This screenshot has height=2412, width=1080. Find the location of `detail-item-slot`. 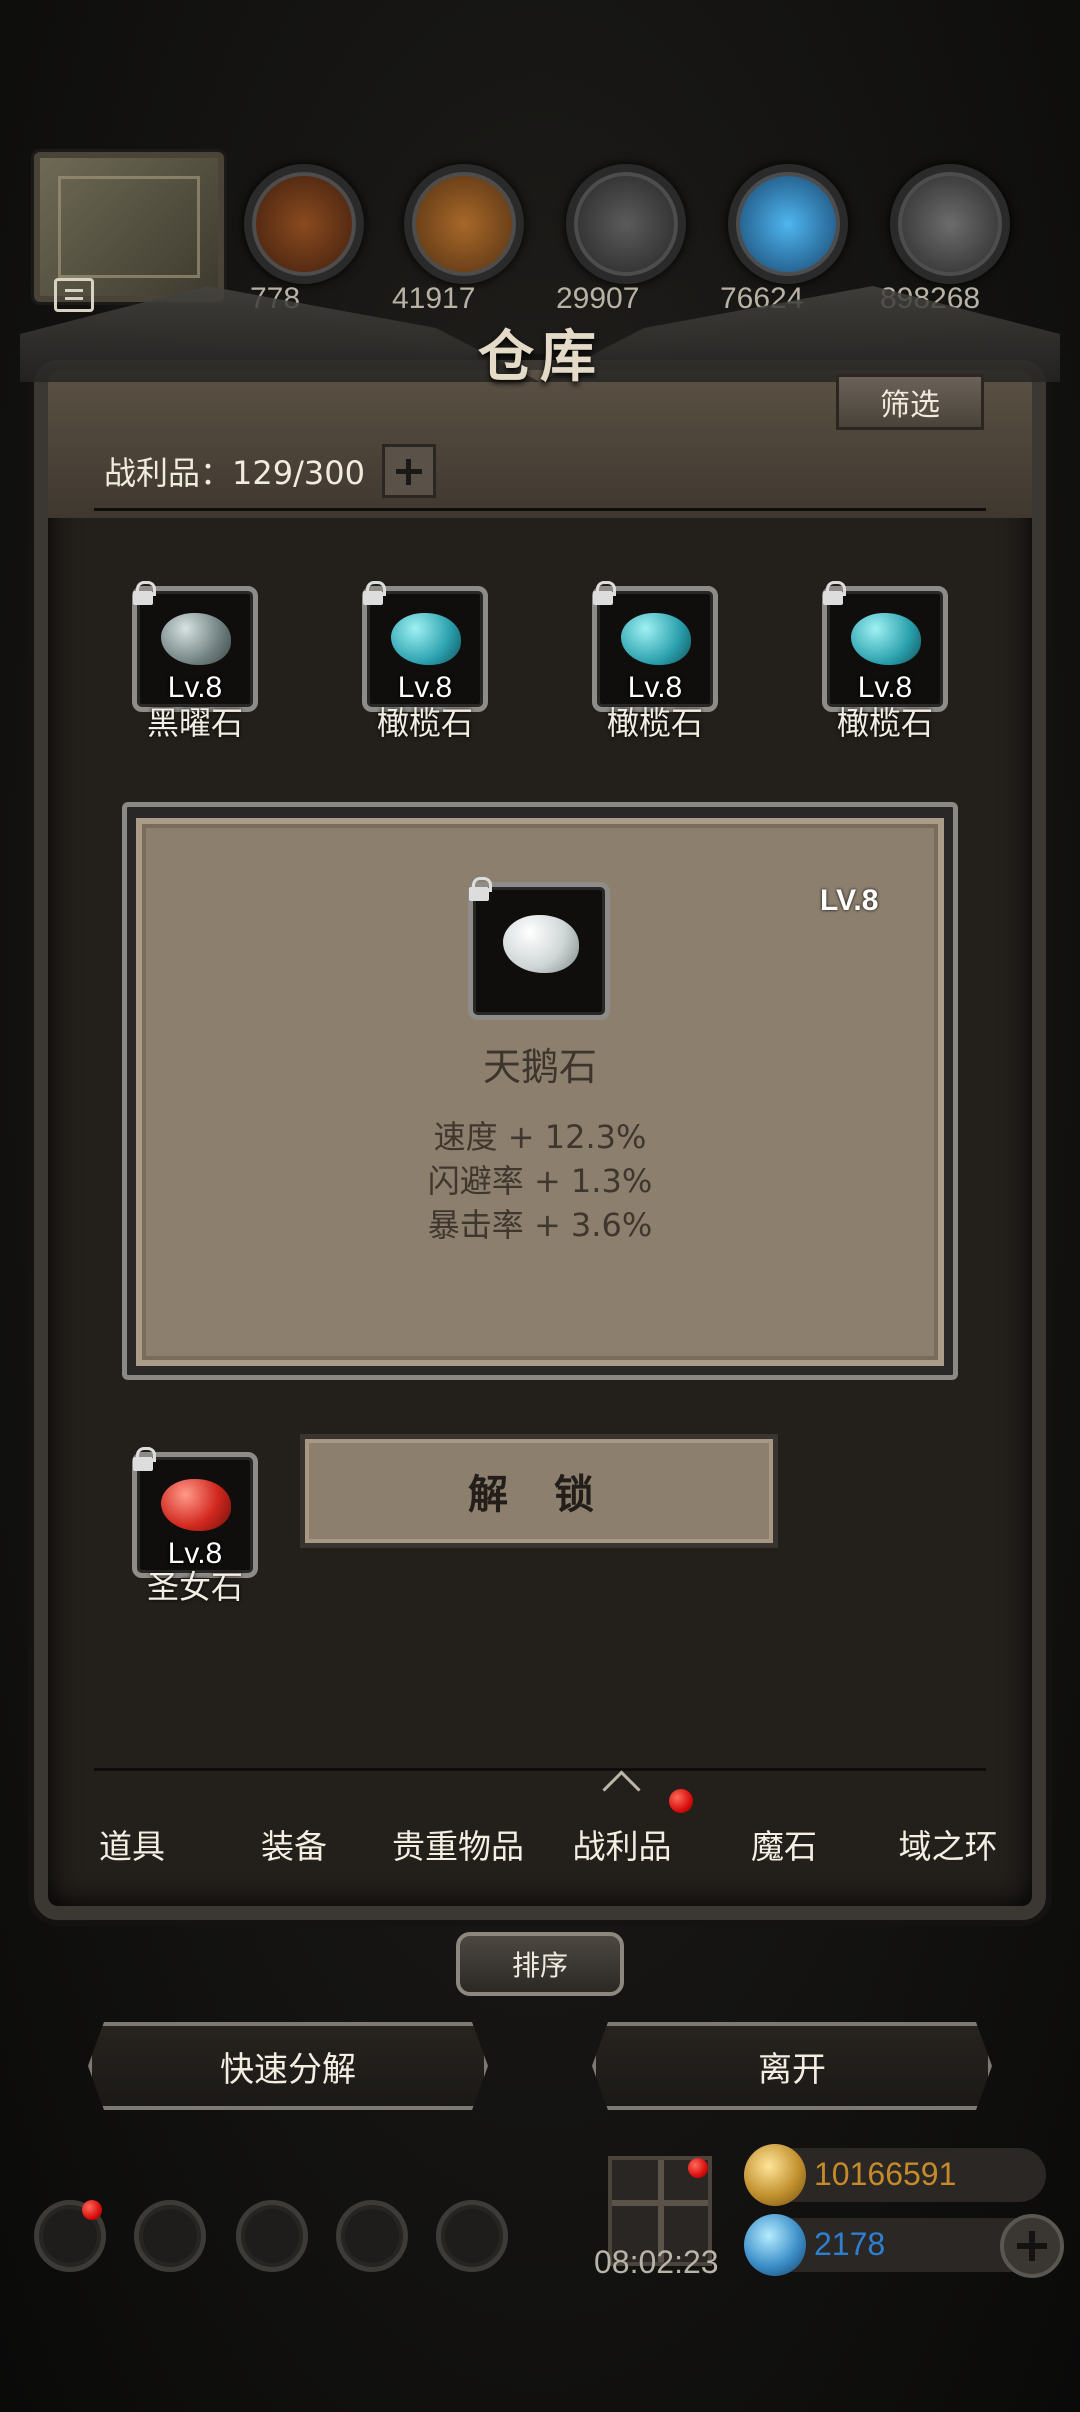

detail-item-slot is located at coordinates (539, 948).